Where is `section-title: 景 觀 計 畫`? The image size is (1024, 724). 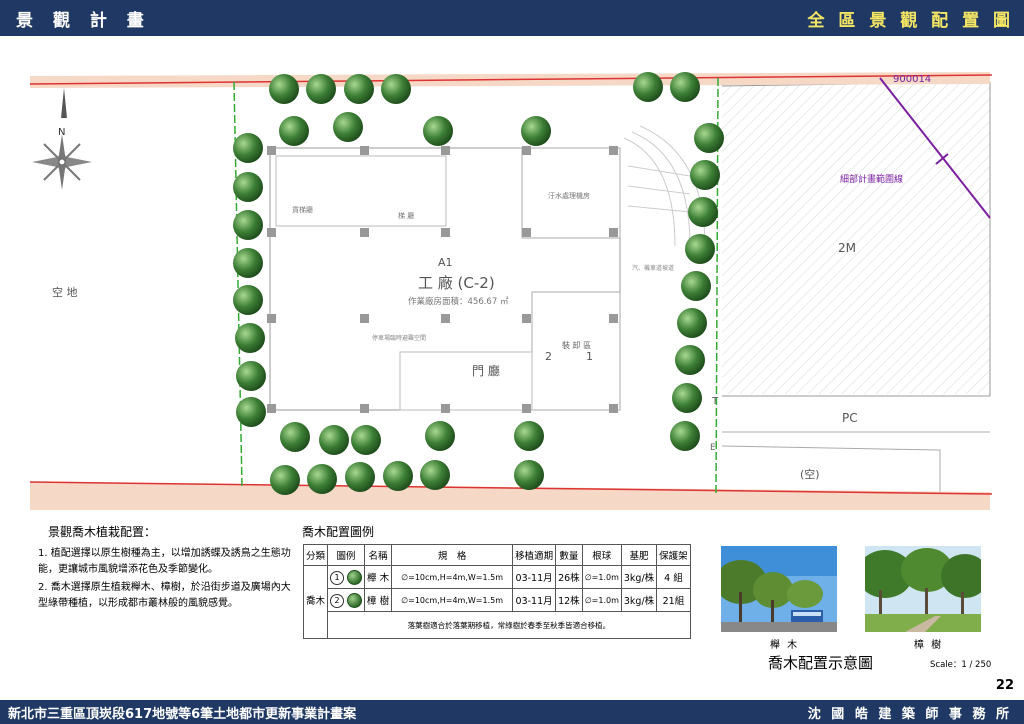
section-title: 景 觀 計 畫 is located at coordinates (83, 21).